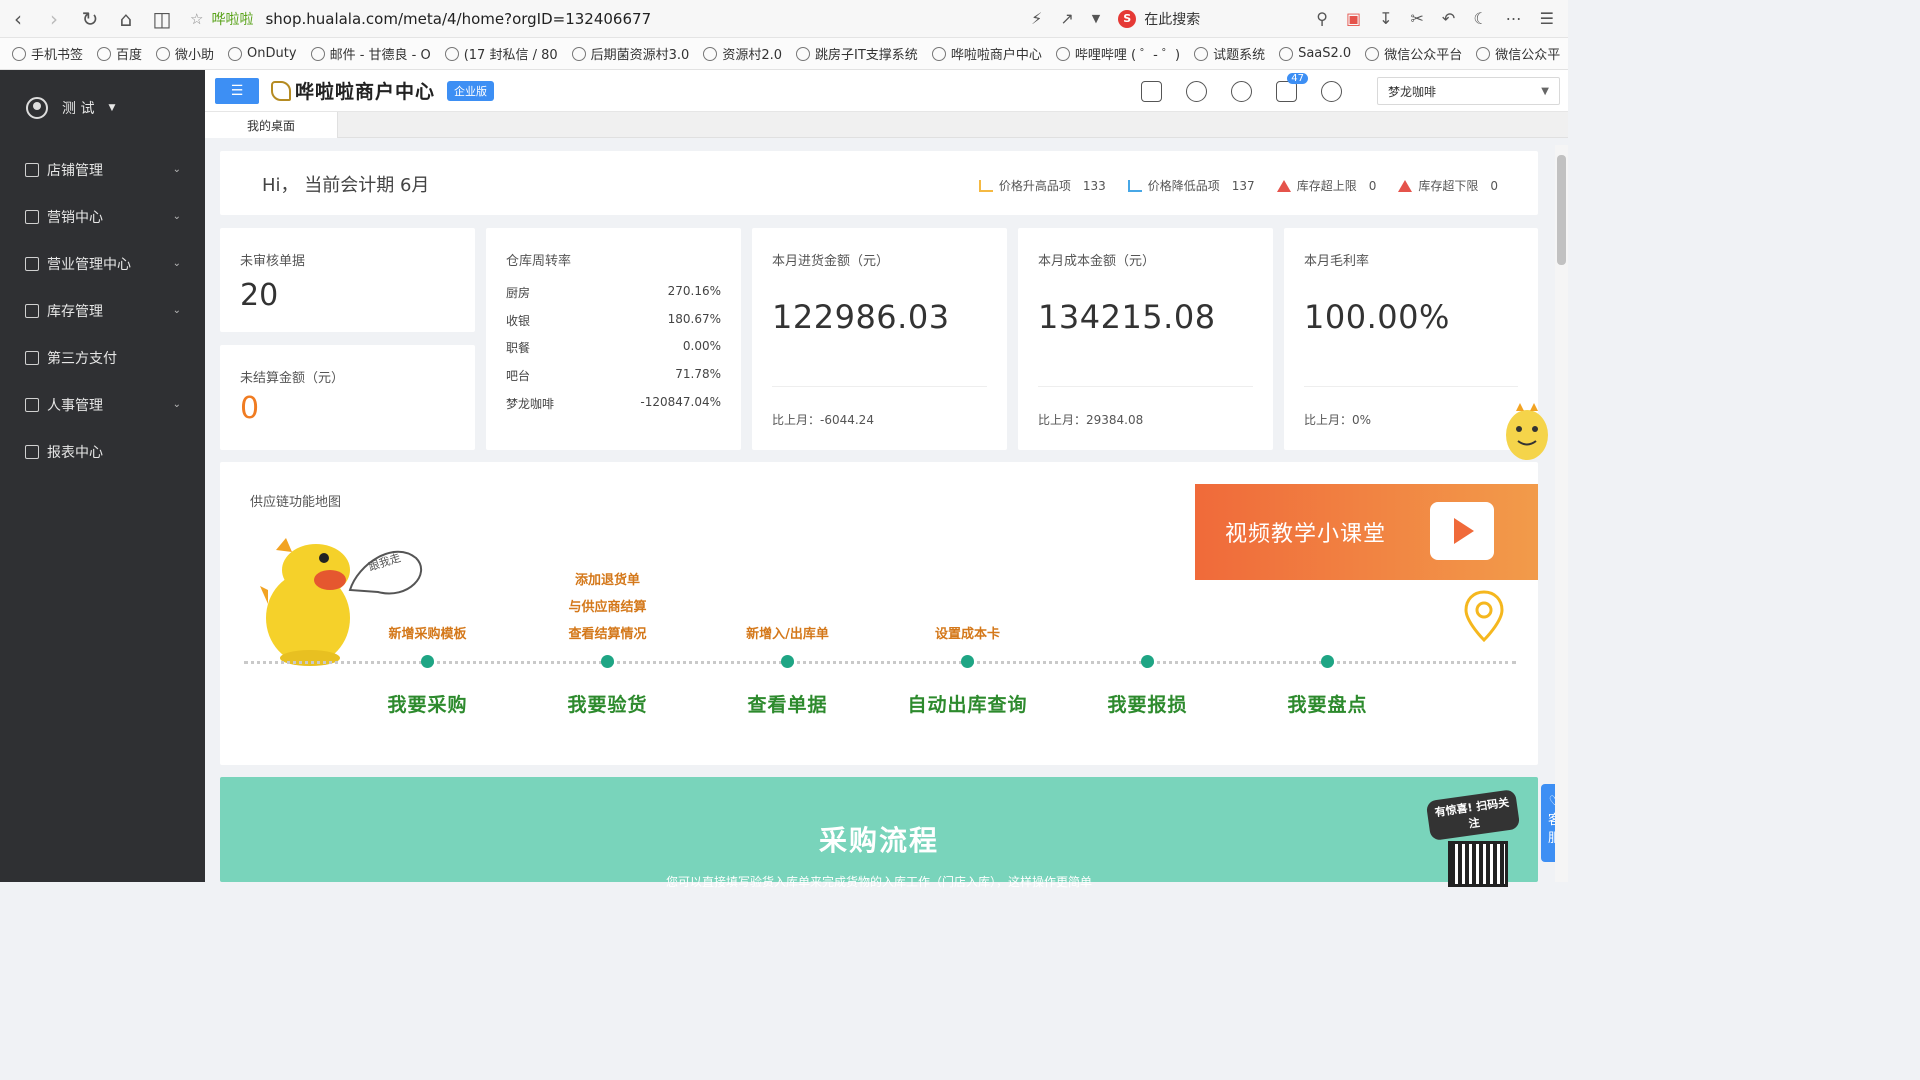 This screenshot has height=1080, width=1920. What do you see at coordinates (787, 634) in the screenshot?
I see `step-hint: 新增入/出库单` at bounding box center [787, 634].